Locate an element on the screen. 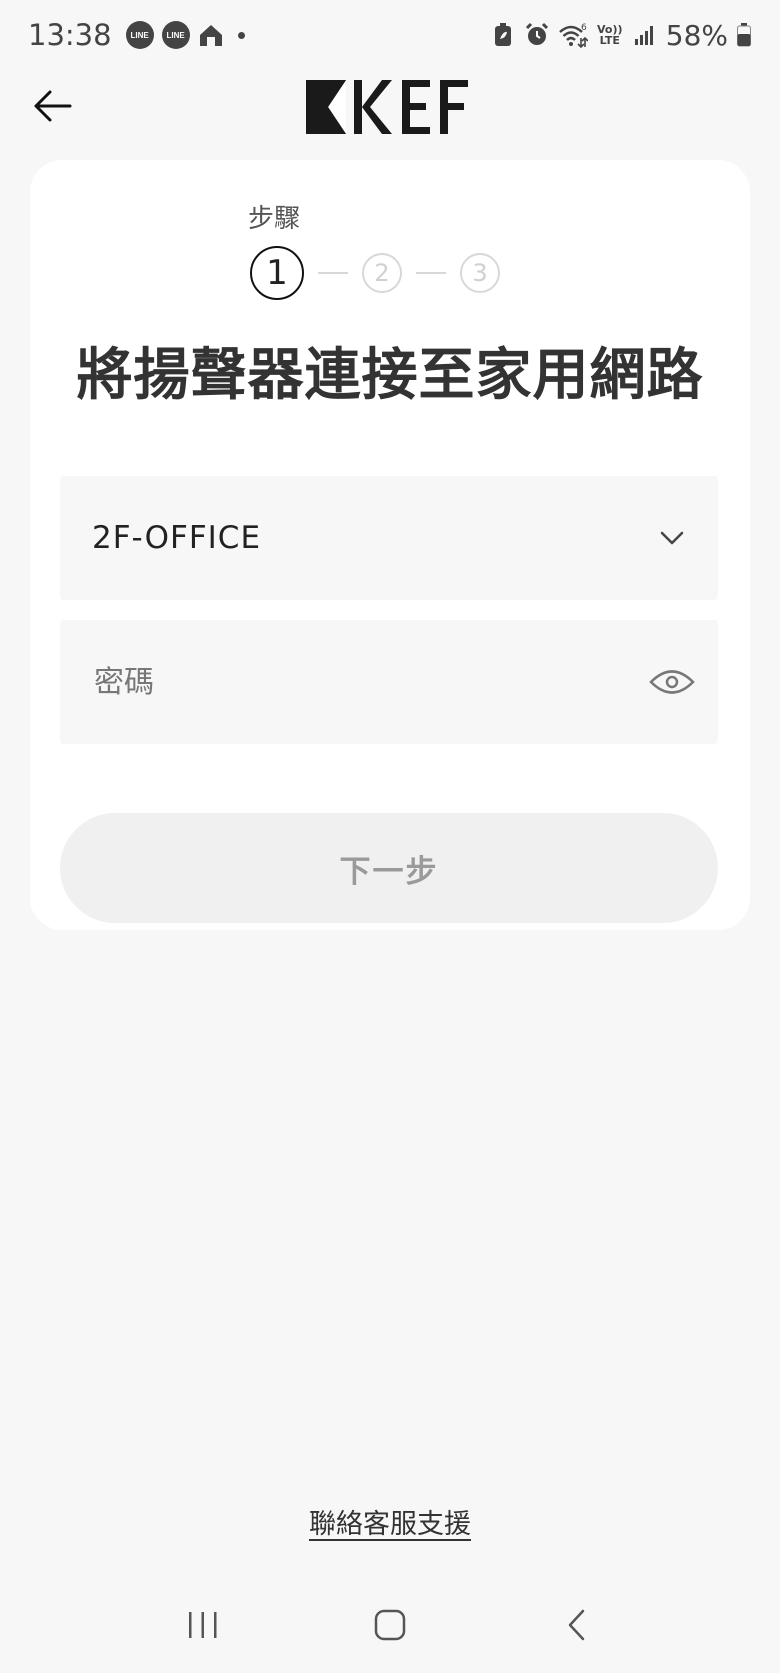 The height and width of the screenshot is (1673, 780). status-clock: 13:38 is located at coordinates (70, 35).